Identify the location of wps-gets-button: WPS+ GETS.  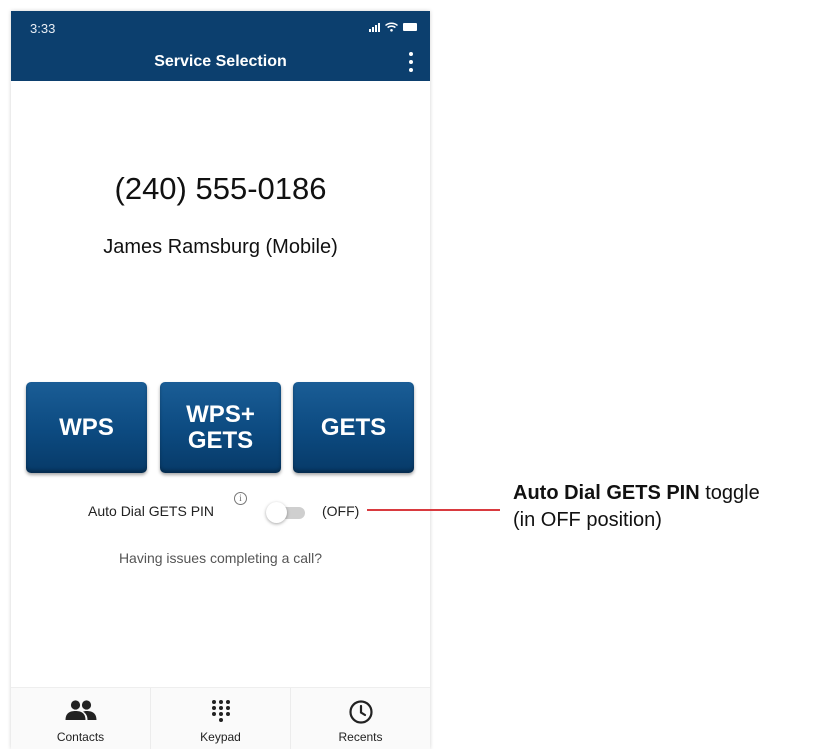
(220, 427).